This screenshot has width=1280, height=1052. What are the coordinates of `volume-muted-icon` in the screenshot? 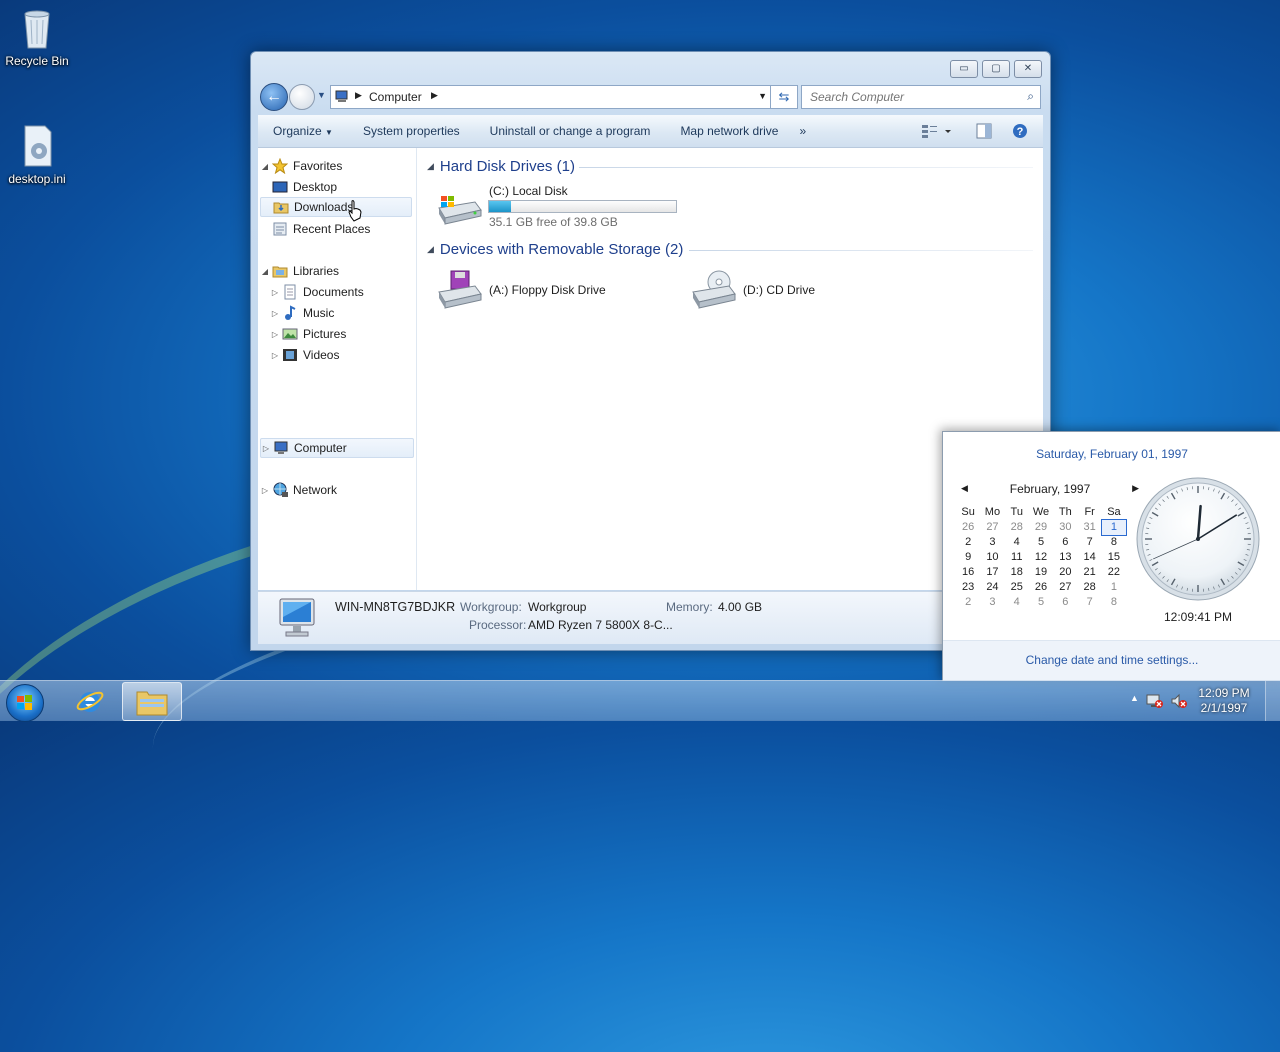 It's located at (1179, 701).